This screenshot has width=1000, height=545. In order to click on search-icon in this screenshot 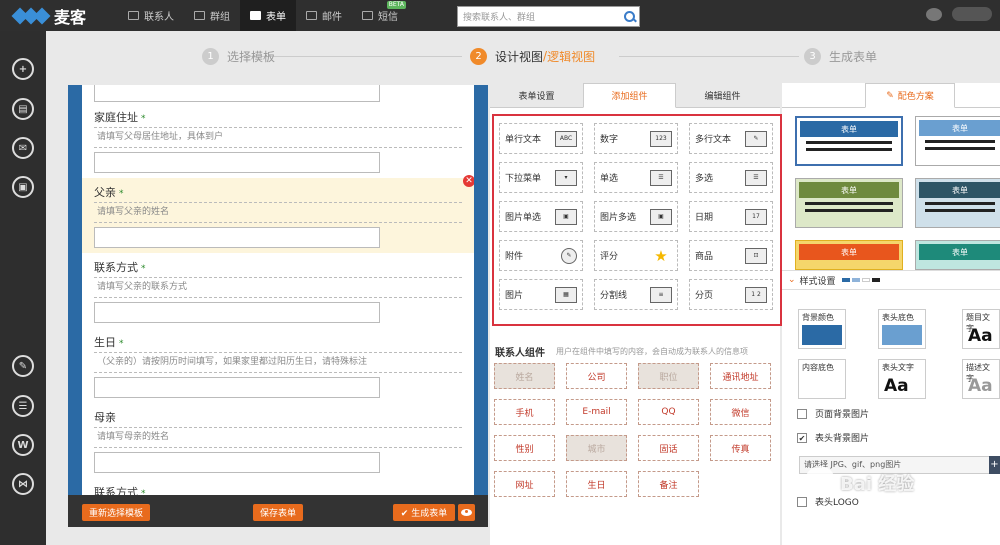, I will do `click(629, 16)`.